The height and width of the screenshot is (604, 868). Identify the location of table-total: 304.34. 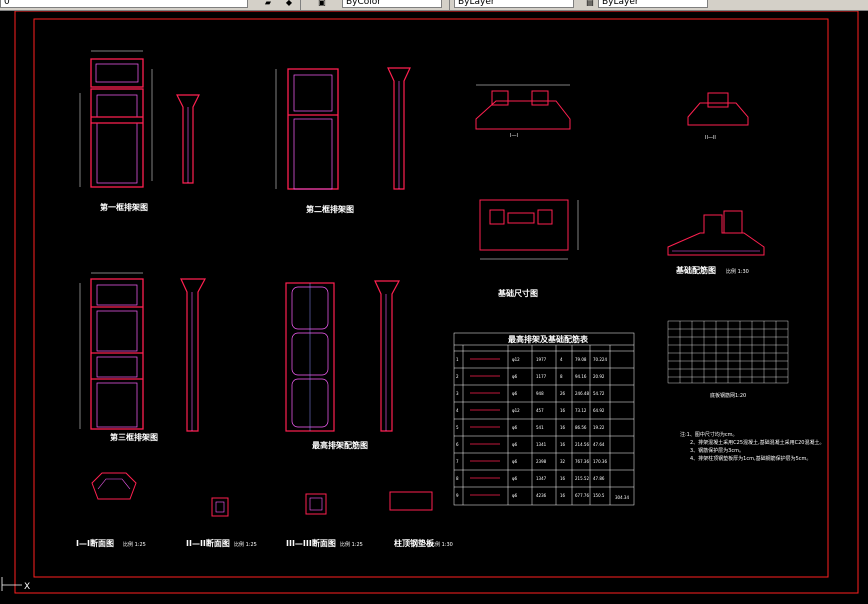
(622, 497).